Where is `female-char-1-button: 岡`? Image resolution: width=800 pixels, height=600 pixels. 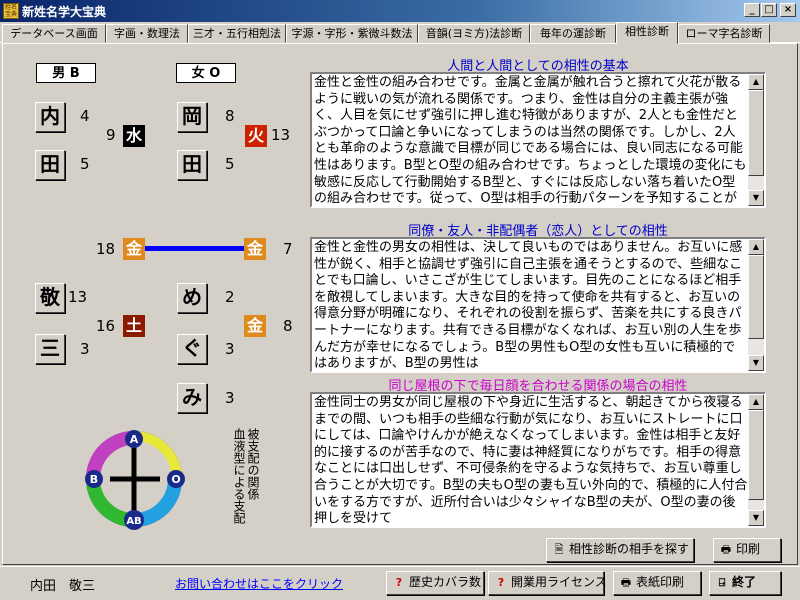
female-char-1-button: 岡 is located at coordinates (192, 117).